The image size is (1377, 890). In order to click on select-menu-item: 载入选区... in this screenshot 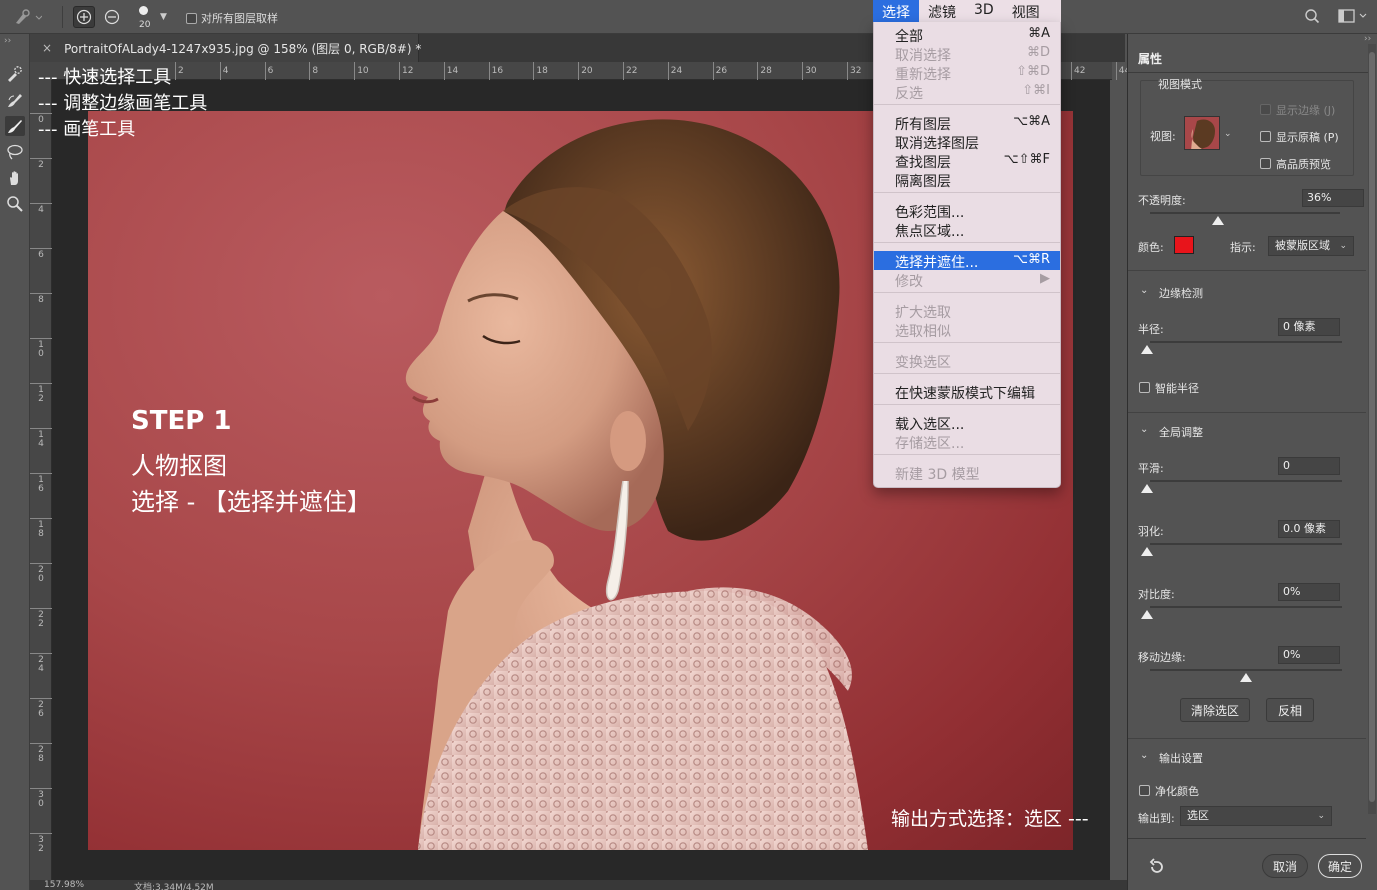, I will do `click(967, 423)`.